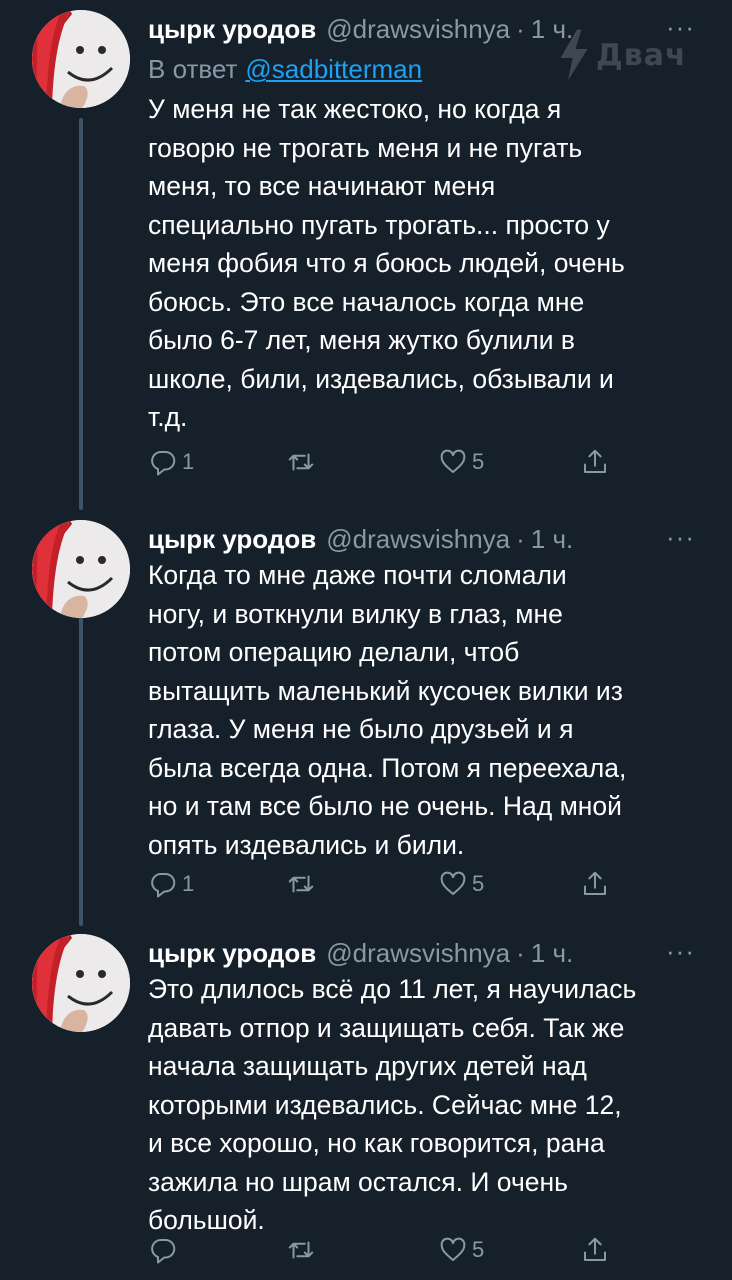 The image size is (732, 1280). I want to click on text-line: было 6-7 лет, меня жутко булили в, so click(361, 340).